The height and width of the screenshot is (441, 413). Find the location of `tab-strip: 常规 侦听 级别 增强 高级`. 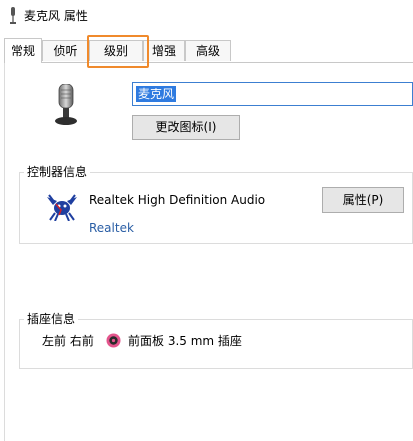

tab-strip: 常规 侦听 级别 增强 高级 is located at coordinates (206, 50).